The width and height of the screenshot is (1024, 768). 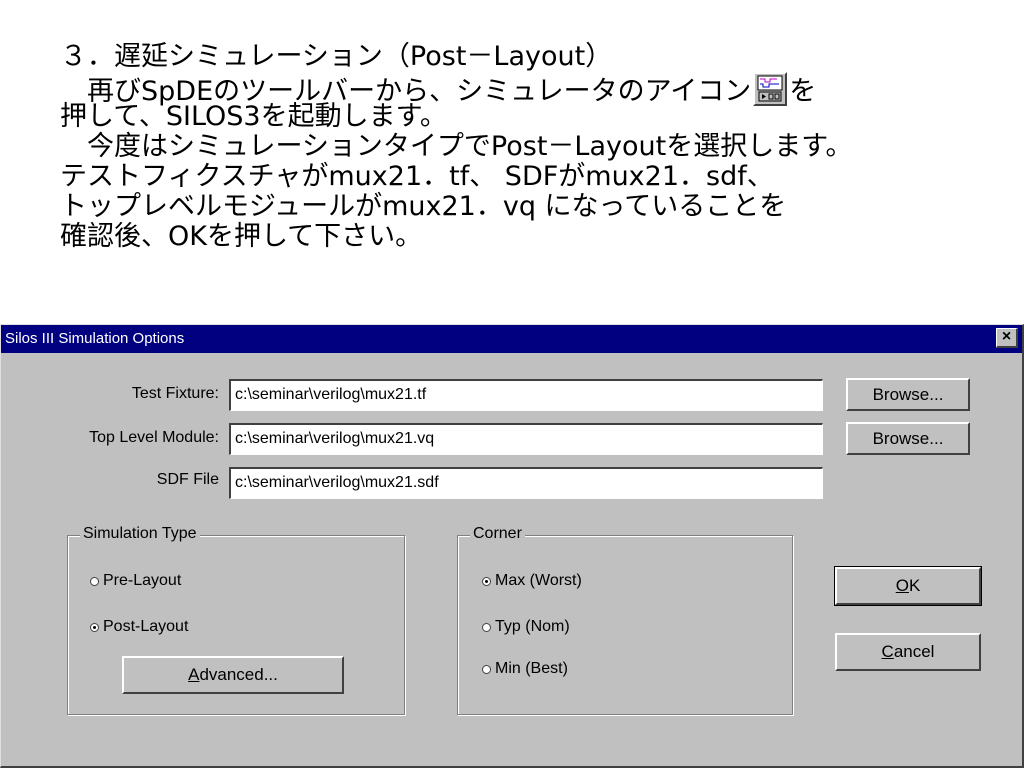 I want to click on test-fixture-label: Test Fixture:, so click(x=175, y=393).